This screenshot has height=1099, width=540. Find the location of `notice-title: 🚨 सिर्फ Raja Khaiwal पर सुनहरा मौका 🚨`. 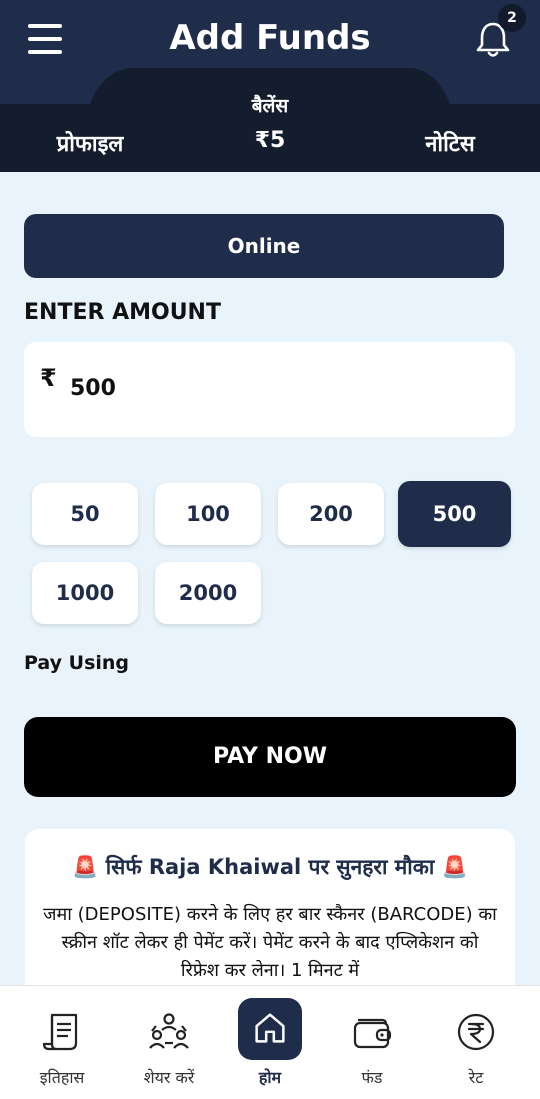

notice-title: 🚨 सिर्फ Raja Khaiwal पर सुनहरा मौका 🚨 is located at coordinates (270, 867).